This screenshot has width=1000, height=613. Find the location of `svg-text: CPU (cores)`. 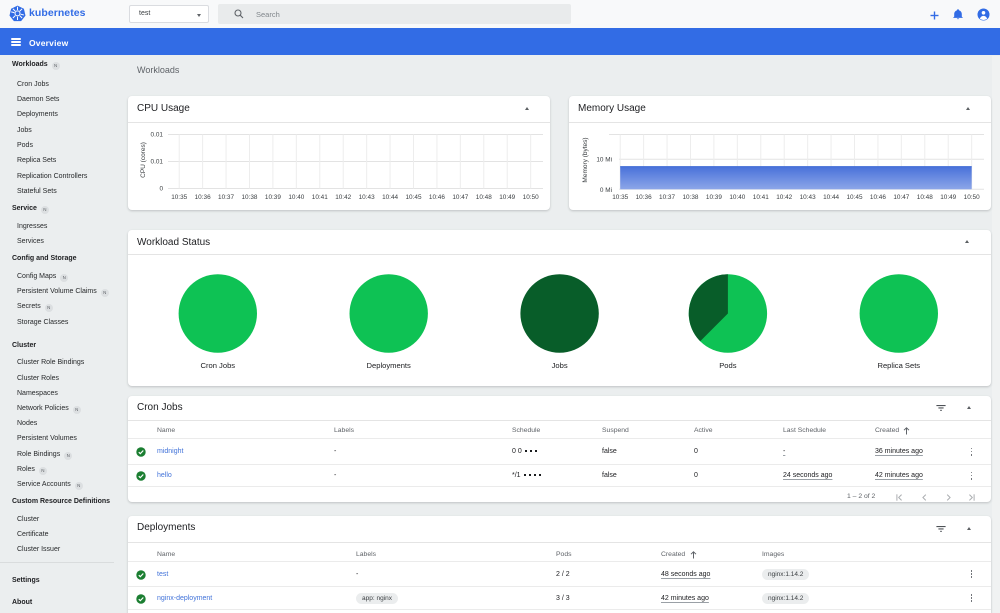

svg-text: CPU (cores) is located at coordinates (143, 160).